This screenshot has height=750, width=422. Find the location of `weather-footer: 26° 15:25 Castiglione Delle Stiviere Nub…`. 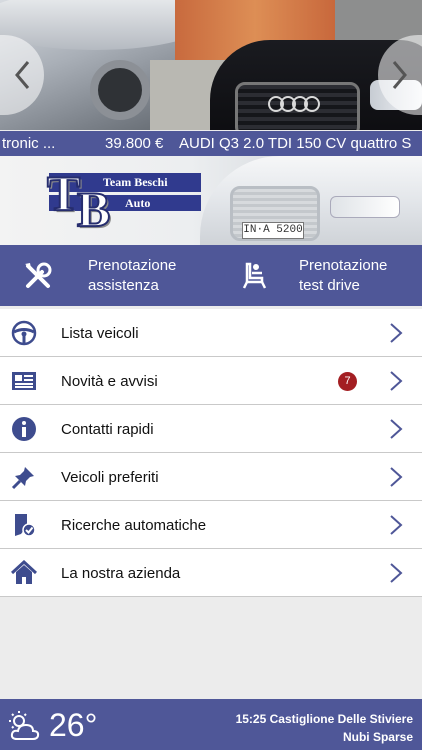

weather-footer: 26° 15:25 Castiglione Delle Stiviere Nub… is located at coordinates (211, 724).